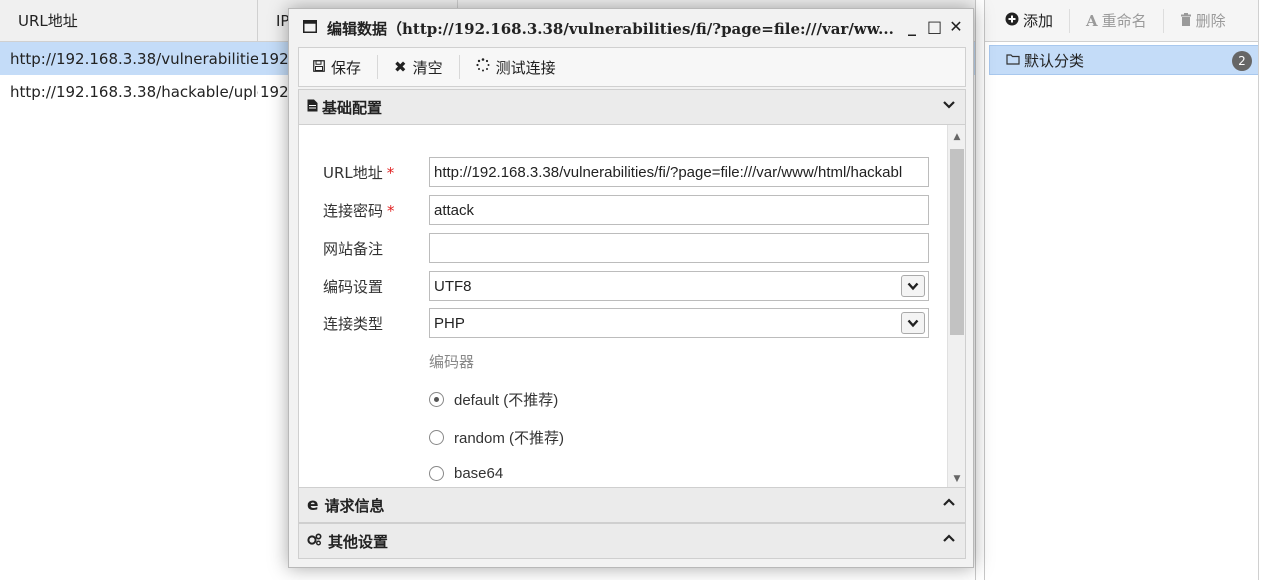 The width and height of the screenshot is (1284, 580). What do you see at coordinates (313, 505) in the screenshot?
I see `ie-icon: e` at bounding box center [313, 505].